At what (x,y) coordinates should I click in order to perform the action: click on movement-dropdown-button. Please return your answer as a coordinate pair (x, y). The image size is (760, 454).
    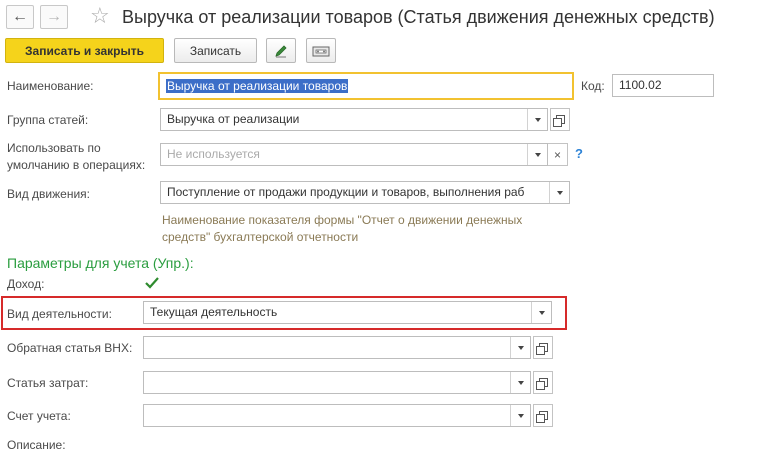
    Looking at the image, I should click on (559, 192).